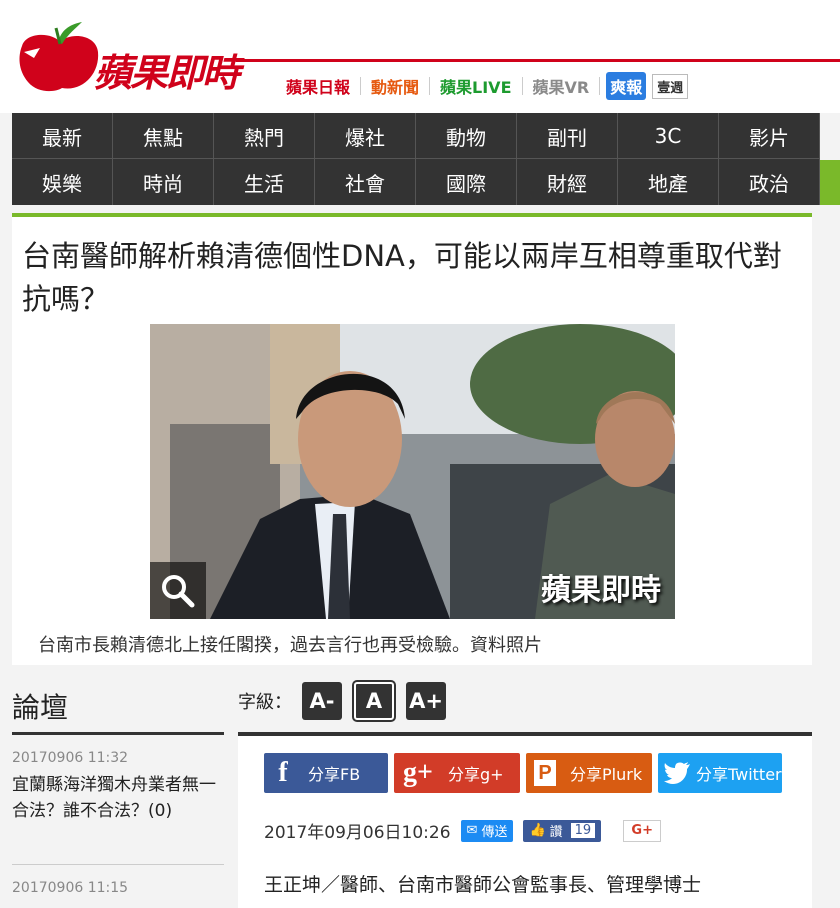 The image size is (840, 908). I want to click on brand-links: 蘋果日報 動新聞 蘋果LIVE 蘋果VR 爽報 壹週, so click(485, 86).